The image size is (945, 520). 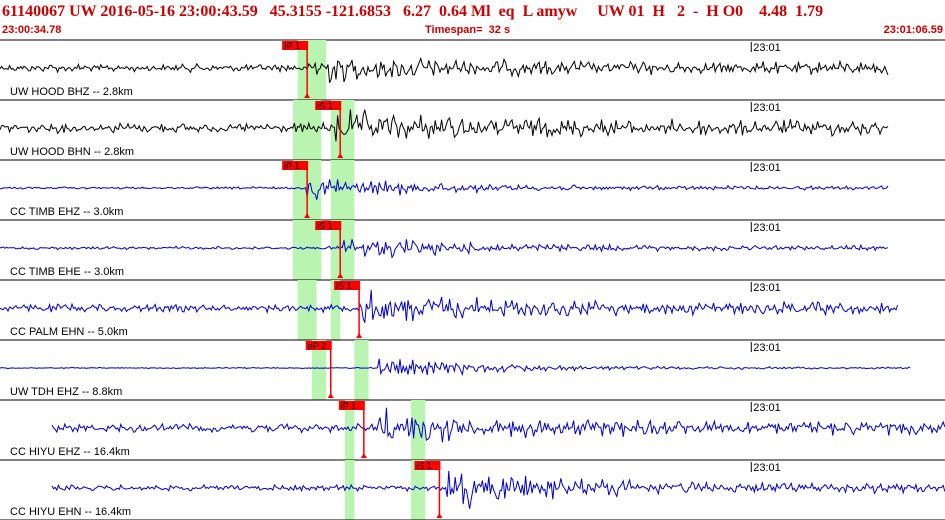 I want to click on trace-row: 23:01 iS 1 UW HOOD BHN -- 2.8km, so click(x=472, y=130).